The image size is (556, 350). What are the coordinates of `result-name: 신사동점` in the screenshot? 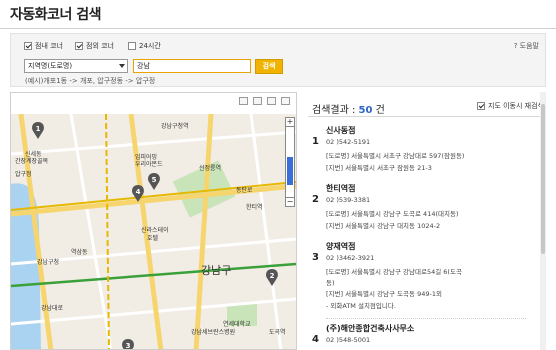 It's located at (340, 130).